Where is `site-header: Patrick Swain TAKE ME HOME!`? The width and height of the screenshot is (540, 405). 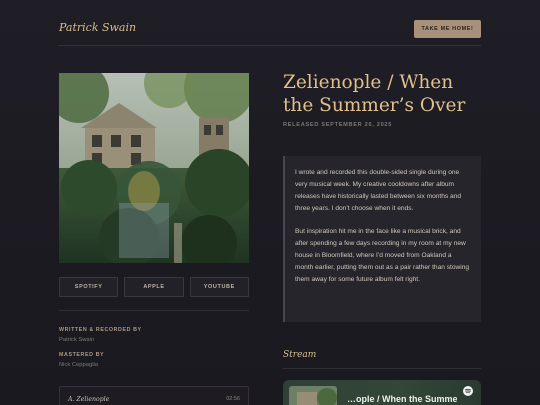
site-header: Patrick Swain TAKE ME HOME! is located at coordinates (270, 29).